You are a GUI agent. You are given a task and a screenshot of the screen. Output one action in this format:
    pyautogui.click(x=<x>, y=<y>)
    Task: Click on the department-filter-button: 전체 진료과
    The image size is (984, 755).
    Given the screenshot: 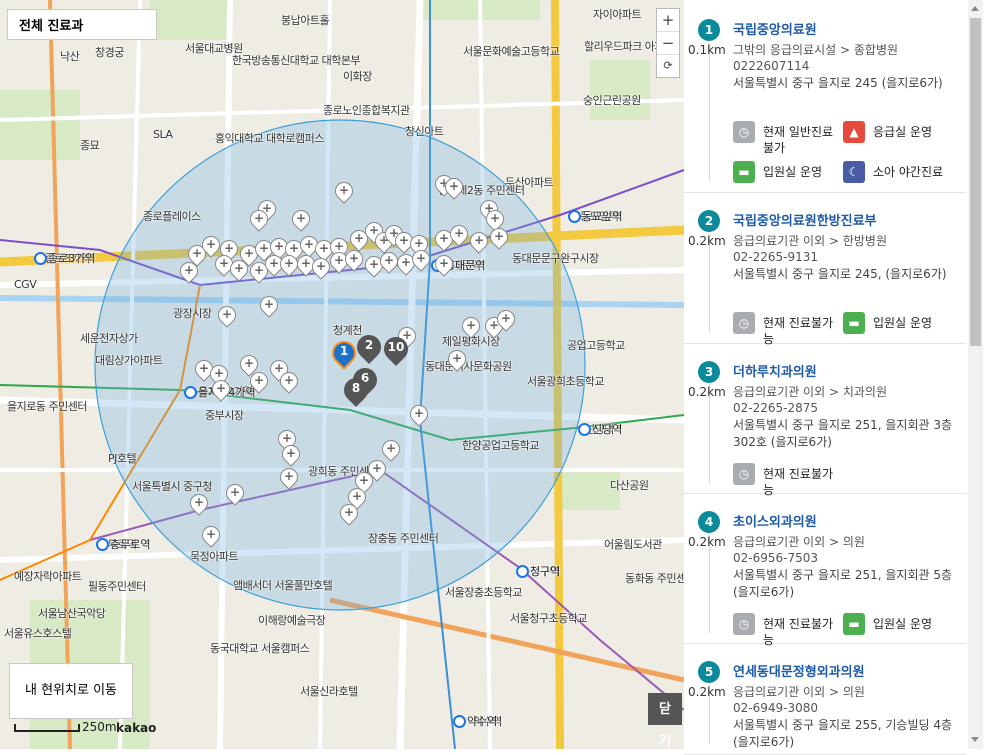 What is the action you would take?
    pyautogui.click(x=82, y=24)
    